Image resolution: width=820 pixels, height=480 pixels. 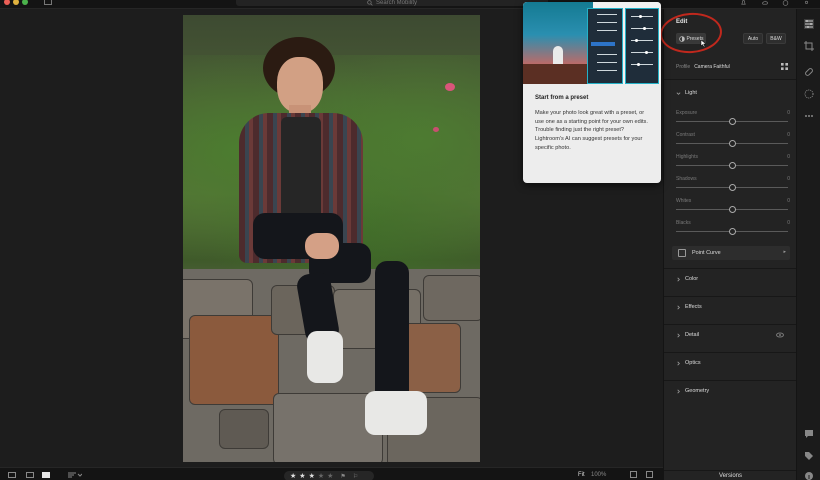 What do you see at coordinates (649, 474) in the screenshot?
I see `before-after-icon` at bounding box center [649, 474].